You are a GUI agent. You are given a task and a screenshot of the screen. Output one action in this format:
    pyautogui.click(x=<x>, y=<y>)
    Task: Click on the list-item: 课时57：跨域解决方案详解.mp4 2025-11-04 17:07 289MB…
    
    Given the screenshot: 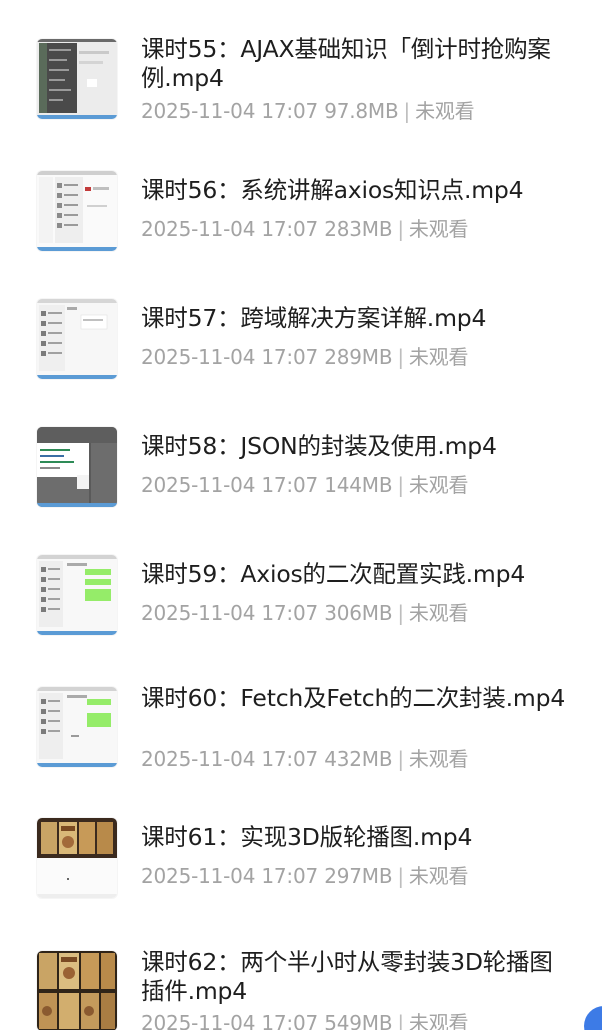 What is the action you would take?
    pyautogui.click(x=301, y=320)
    